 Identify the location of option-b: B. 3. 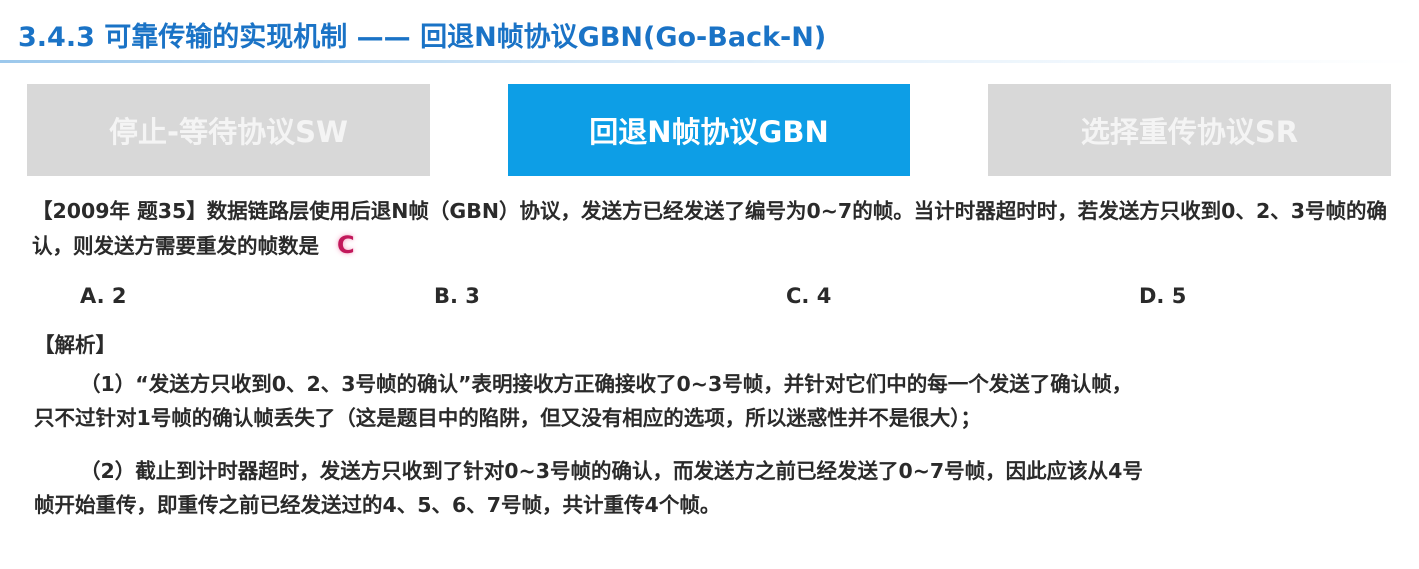
(457, 296).